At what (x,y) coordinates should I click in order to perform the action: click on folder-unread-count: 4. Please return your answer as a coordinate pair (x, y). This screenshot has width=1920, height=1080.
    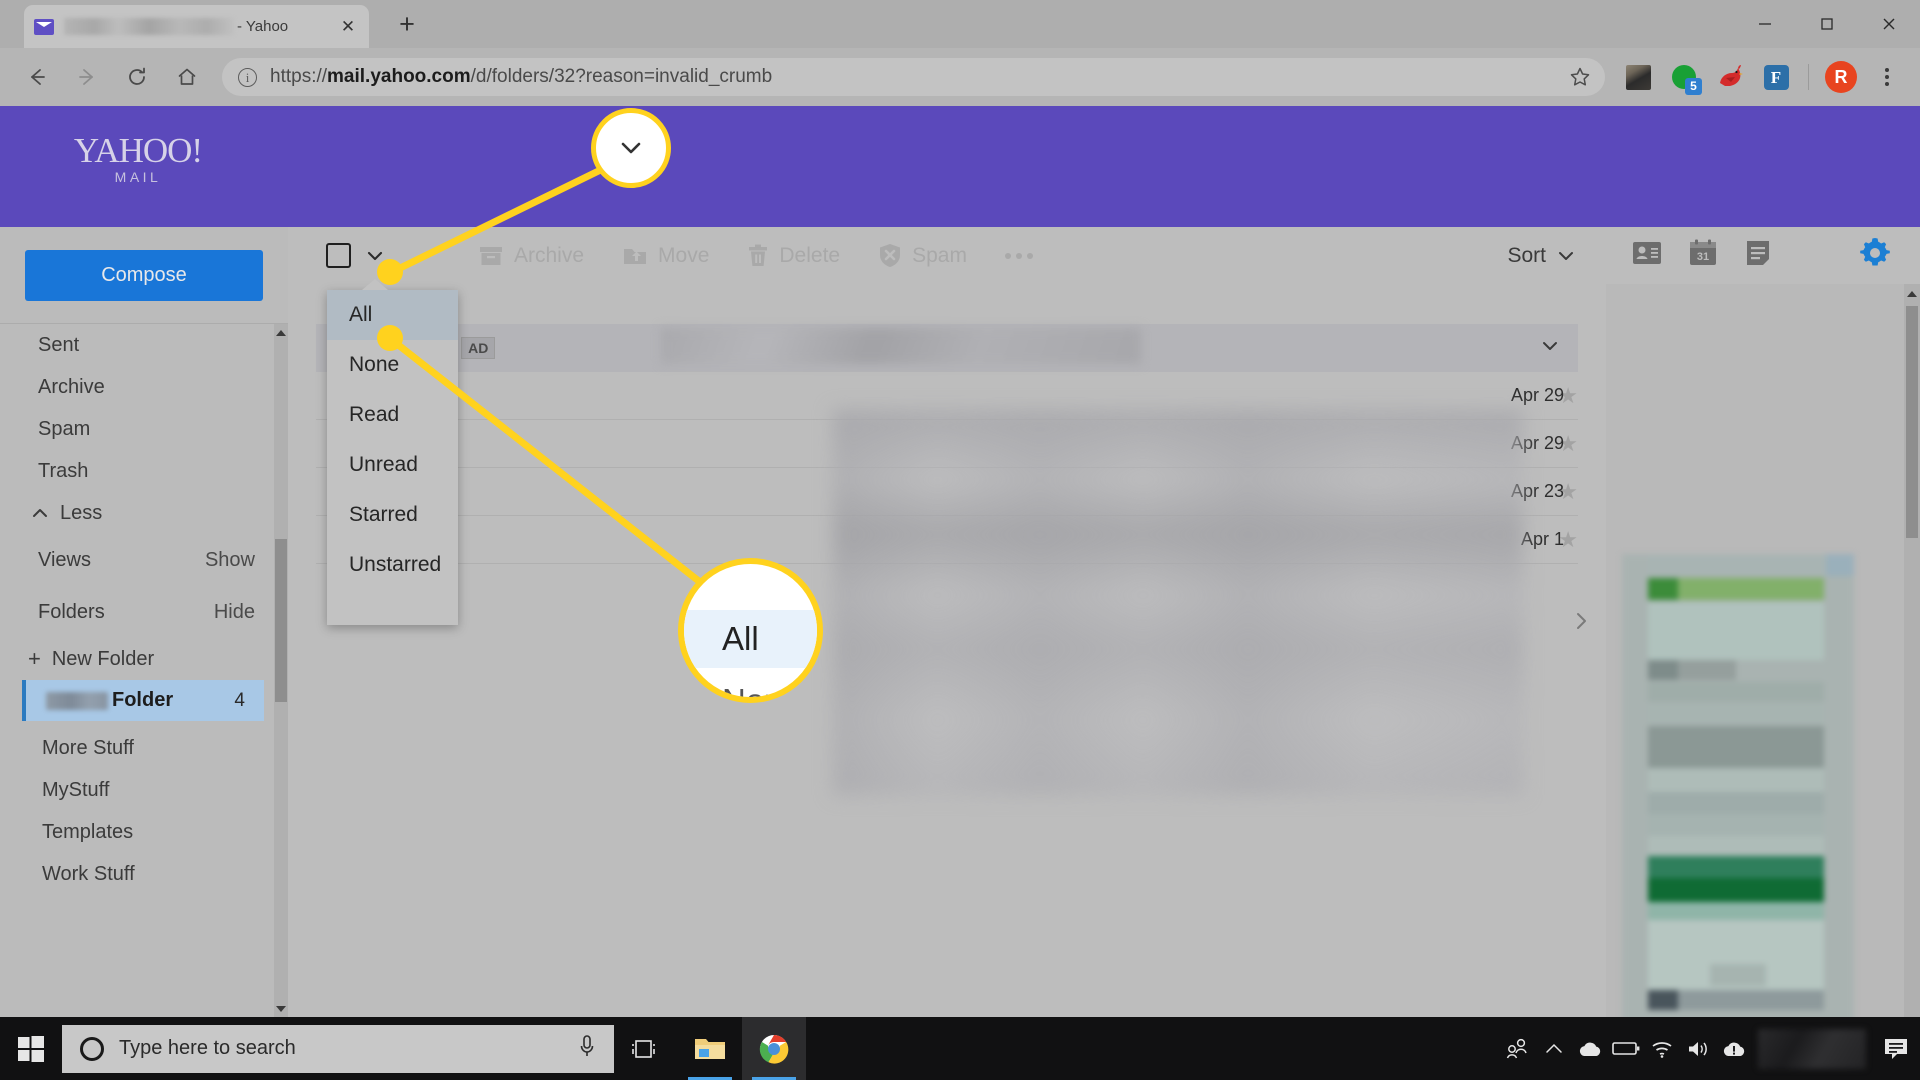
    Looking at the image, I should click on (239, 700).